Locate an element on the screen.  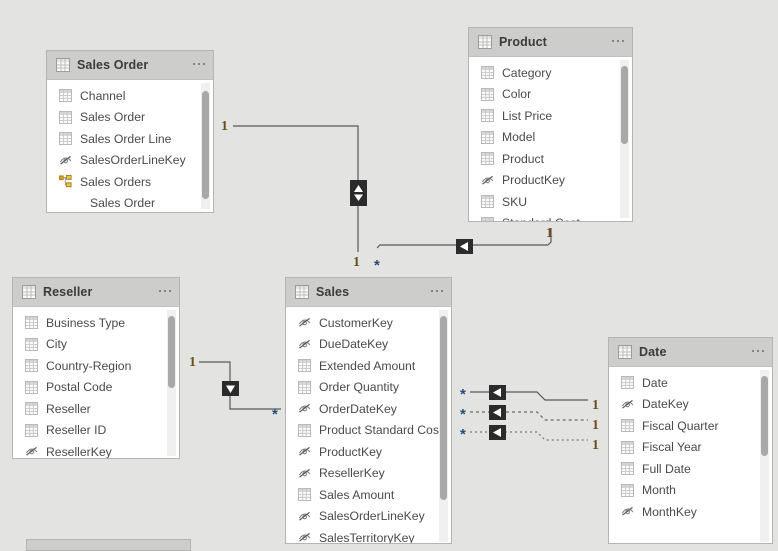
field-row: Fiscal Quarter is located at coordinates (690, 426).